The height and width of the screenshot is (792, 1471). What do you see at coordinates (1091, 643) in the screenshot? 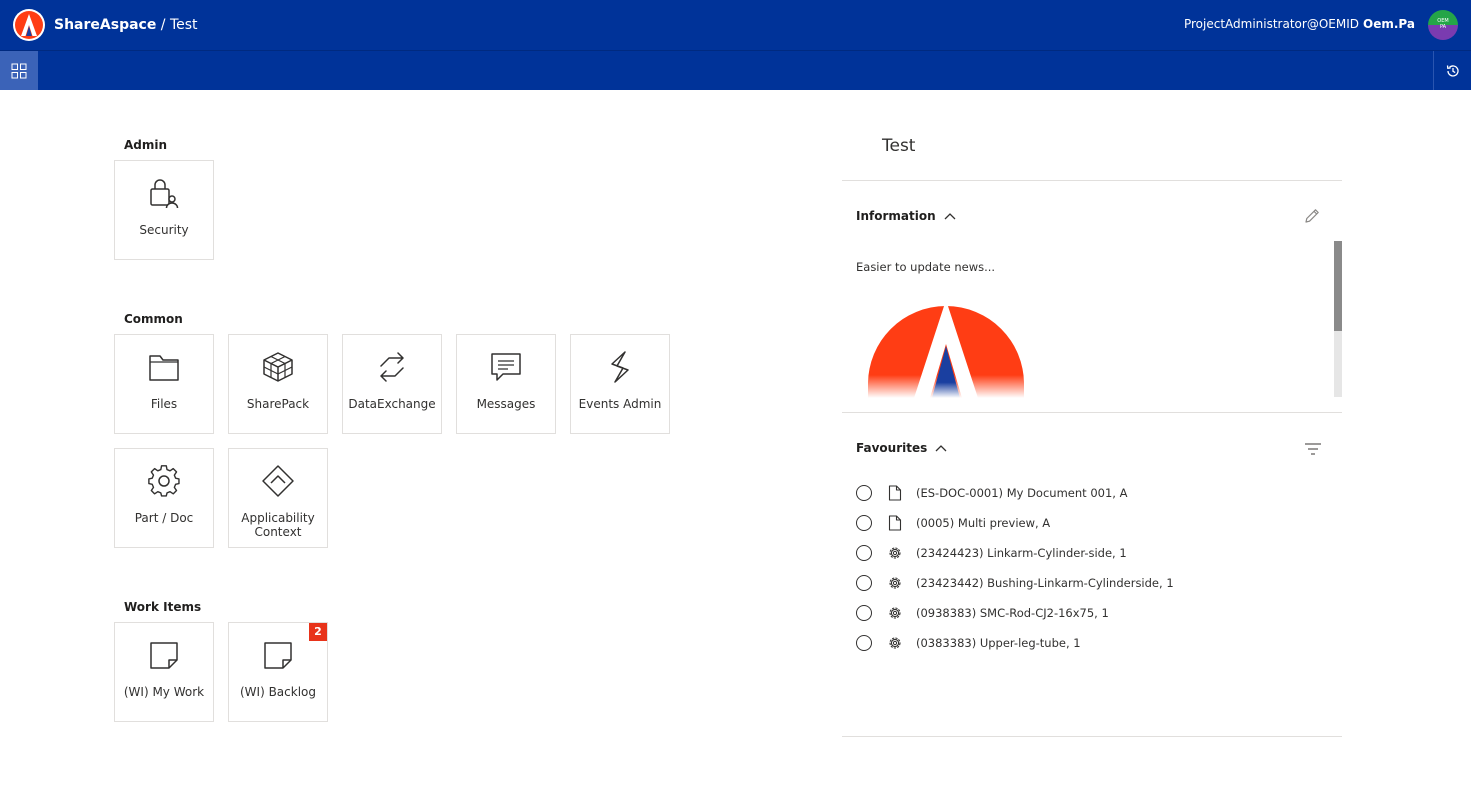
I see `list-item: (0383383) Upper-leg-tube, 1` at bounding box center [1091, 643].